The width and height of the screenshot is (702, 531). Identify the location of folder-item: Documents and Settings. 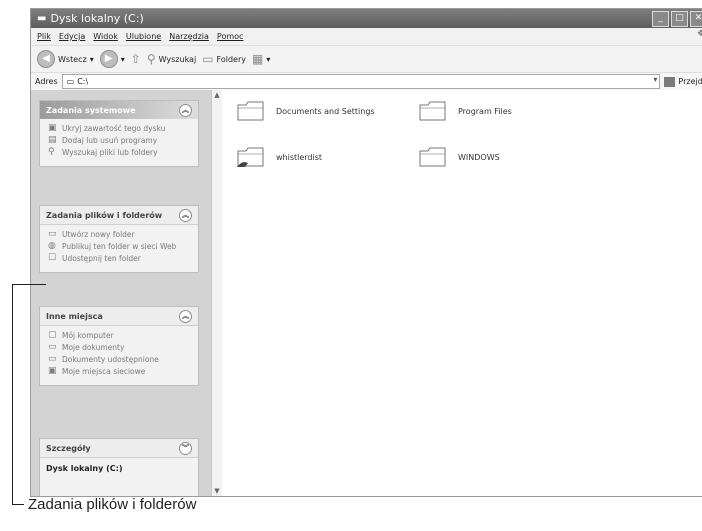
(305, 111).